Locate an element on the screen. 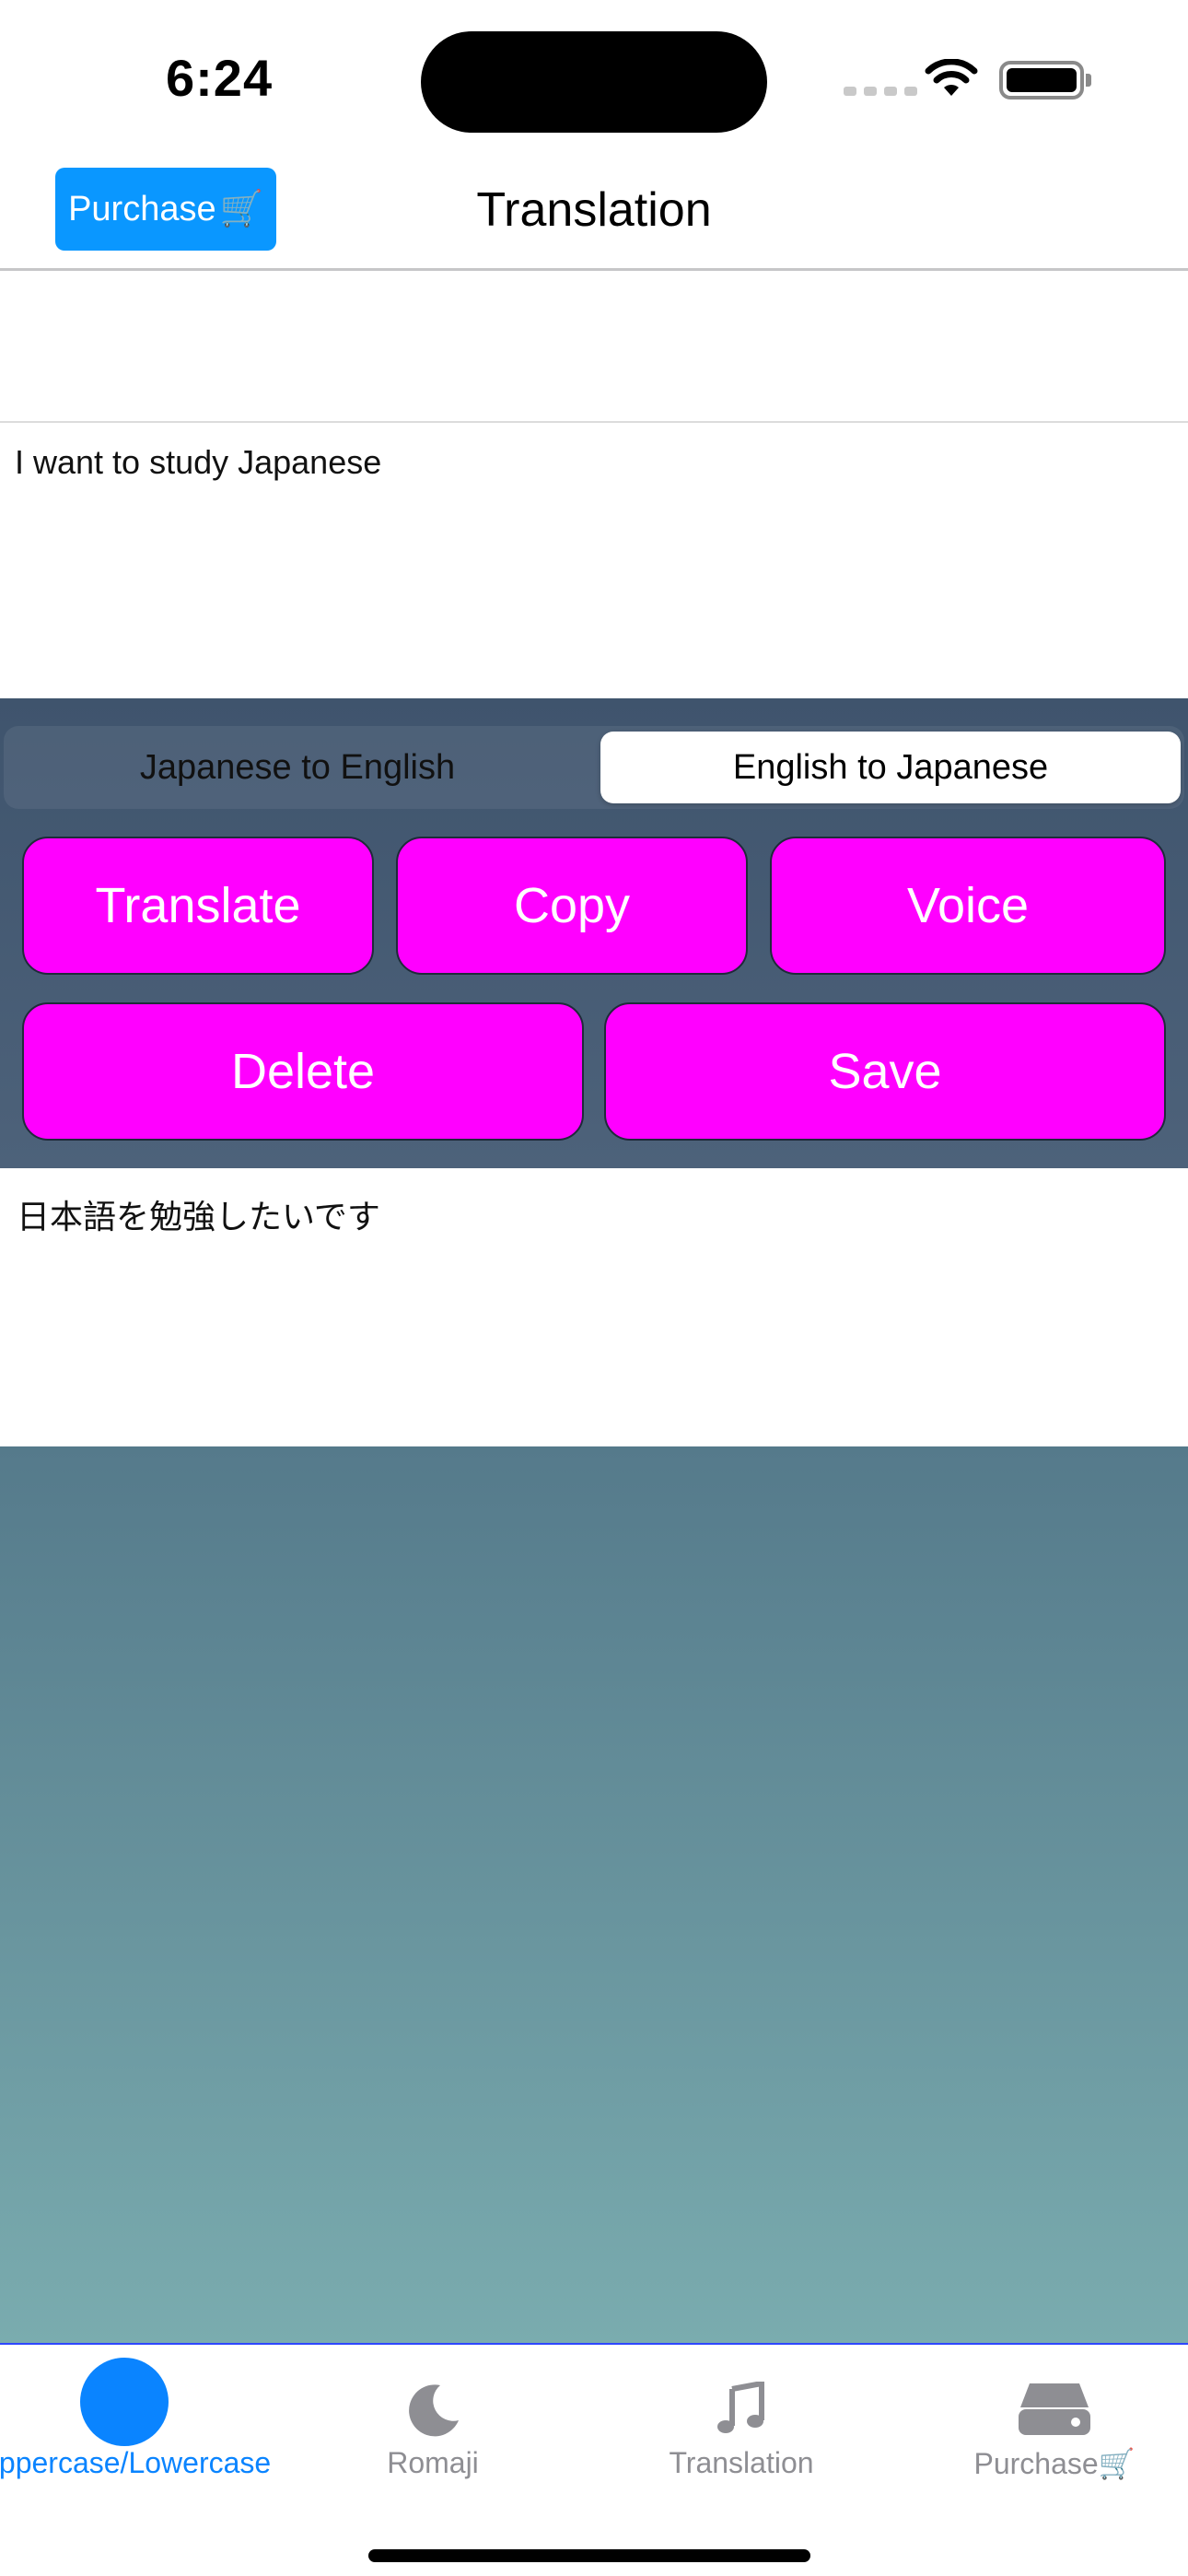  wifi-icon is located at coordinates (951, 77).